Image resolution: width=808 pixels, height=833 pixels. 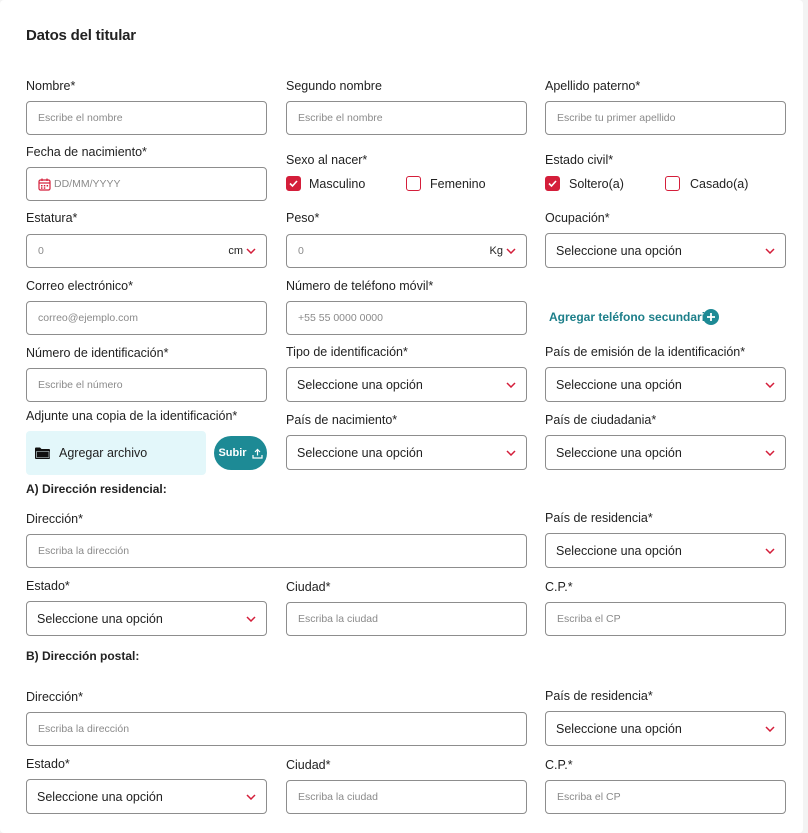 I want to click on soltero-checkbox, so click(x=552, y=183).